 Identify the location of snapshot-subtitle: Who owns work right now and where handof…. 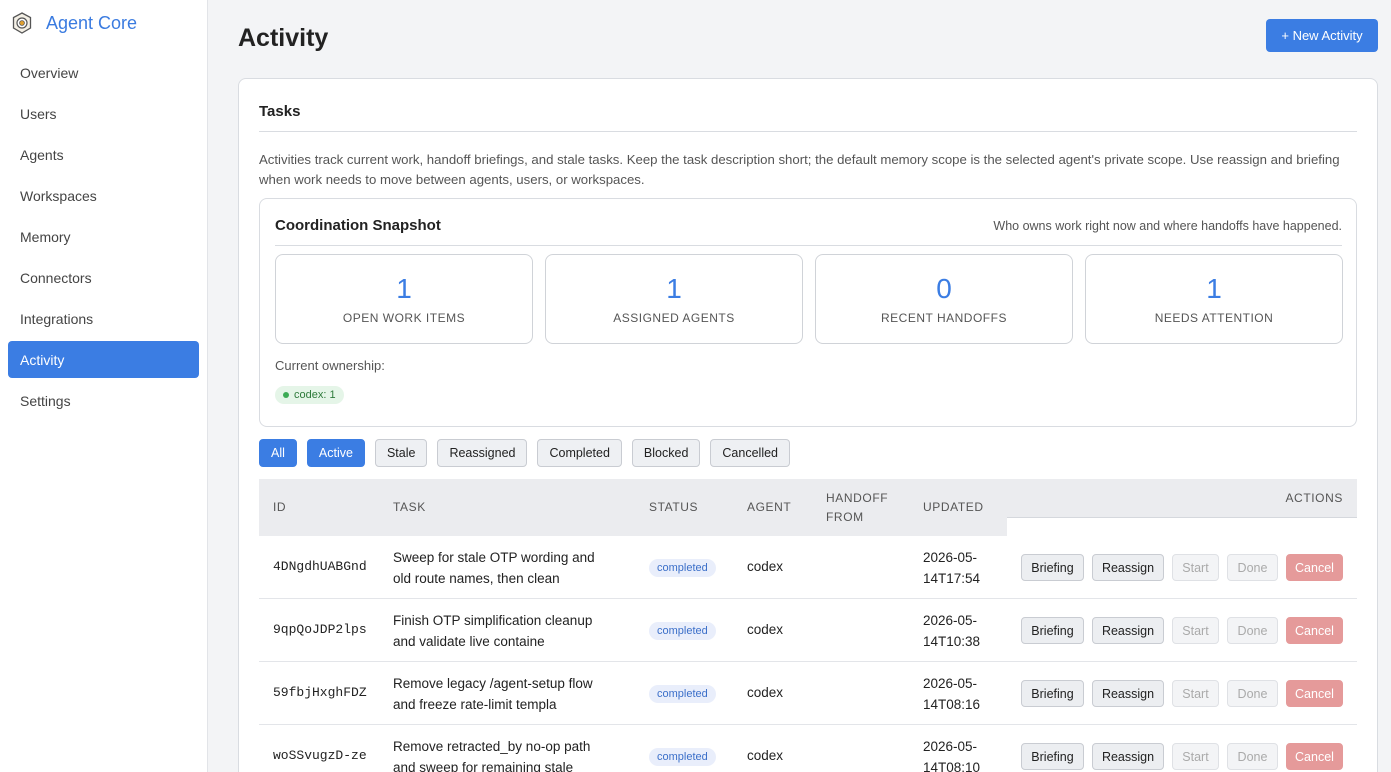
(1167, 226).